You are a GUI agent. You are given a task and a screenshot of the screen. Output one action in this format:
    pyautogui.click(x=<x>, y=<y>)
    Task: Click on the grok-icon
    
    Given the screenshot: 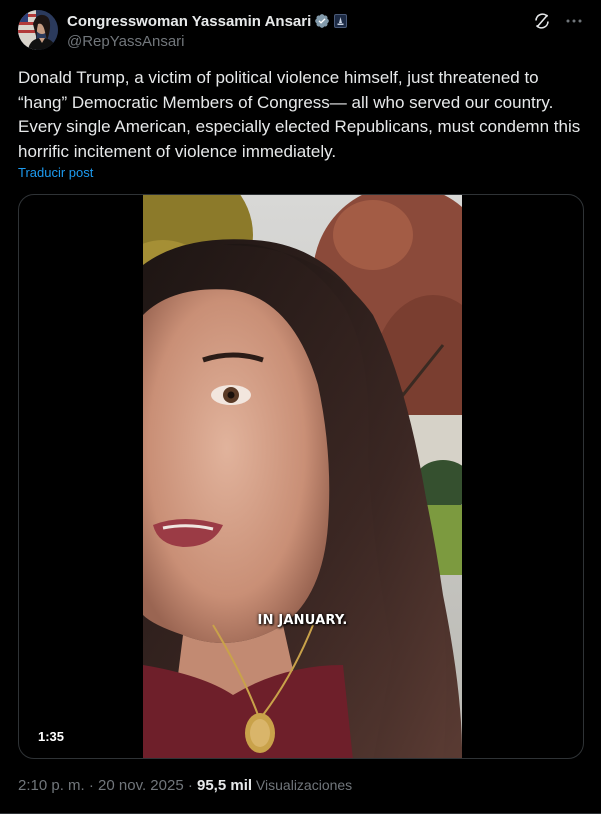 What is the action you would take?
    pyautogui.click(x=542, y=21)
    